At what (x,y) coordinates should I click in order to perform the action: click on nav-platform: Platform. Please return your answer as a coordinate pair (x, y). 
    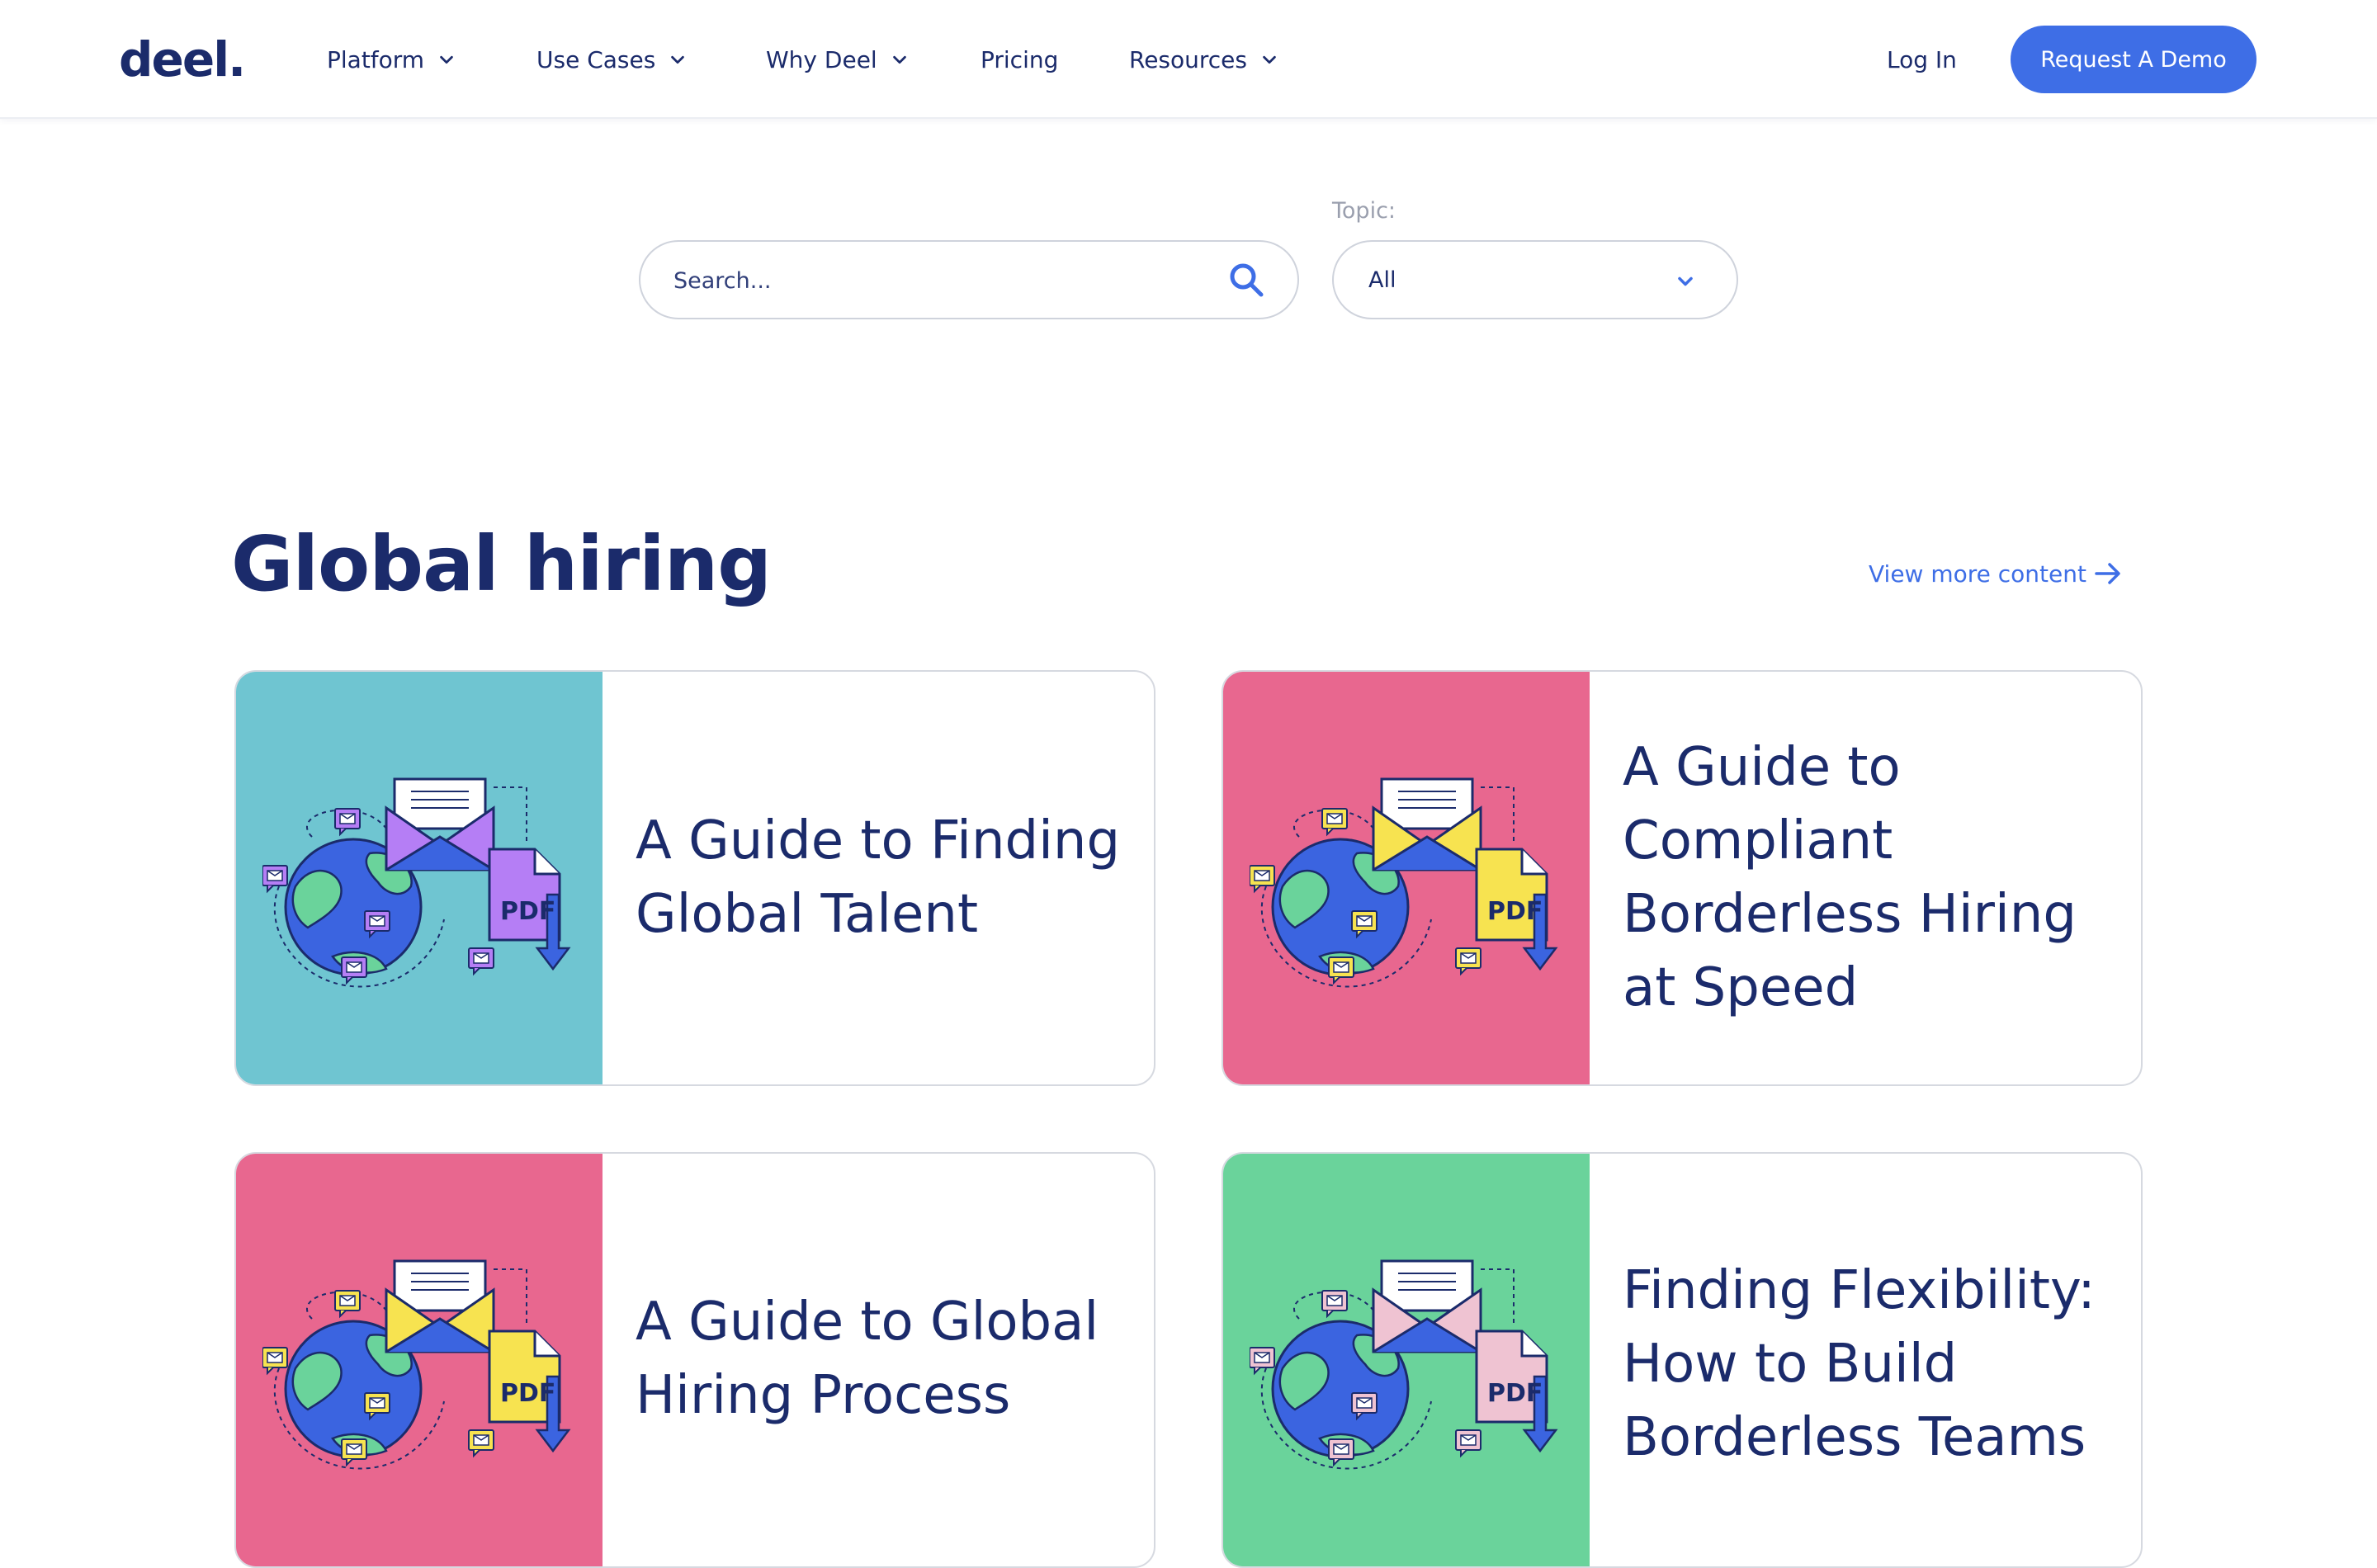
    Looking at the image, I should click on (391, 59).